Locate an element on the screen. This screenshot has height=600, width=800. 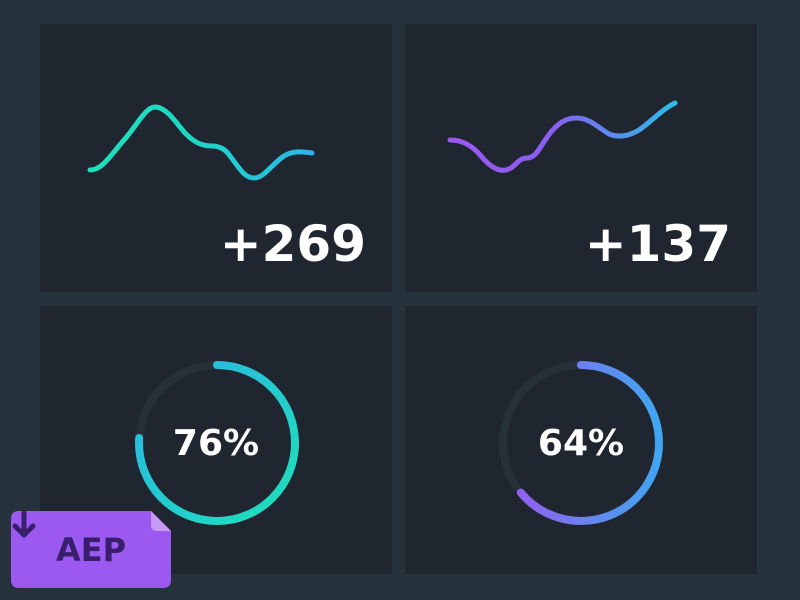
stat-value-2: +137 is located at coordinates (657, 244).